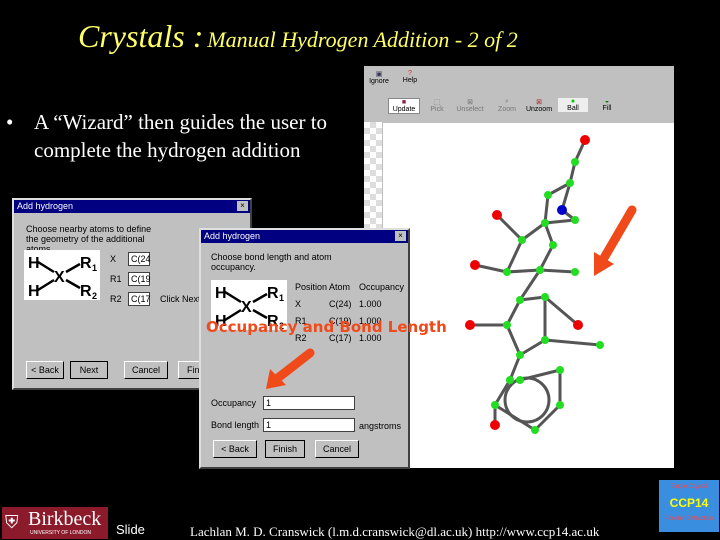  What do you see at coordinates (437, 102) in the screenshot?
I see `pick-icon: ⬚` at bounding box center [437, 102].